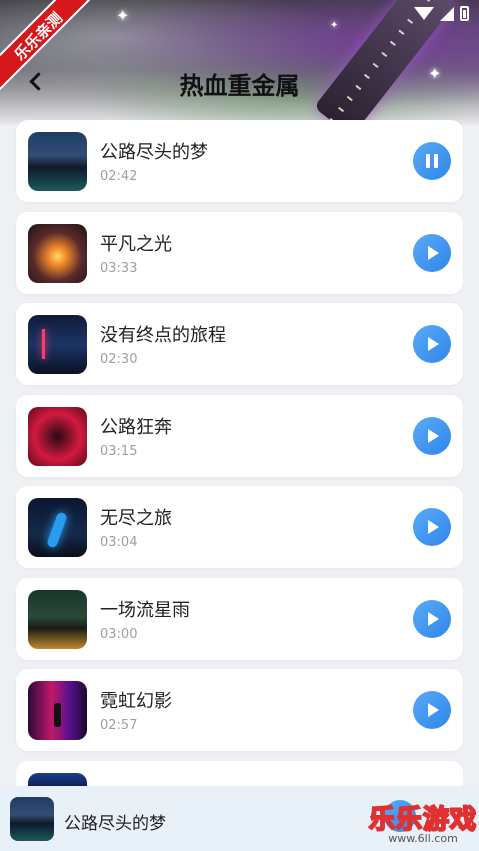 The height and width of the screenshot is (851, 479). What do you see at coordinates (447, 13) in the screenshot?
I see `signal-icon` at bounding box center [447, 13].